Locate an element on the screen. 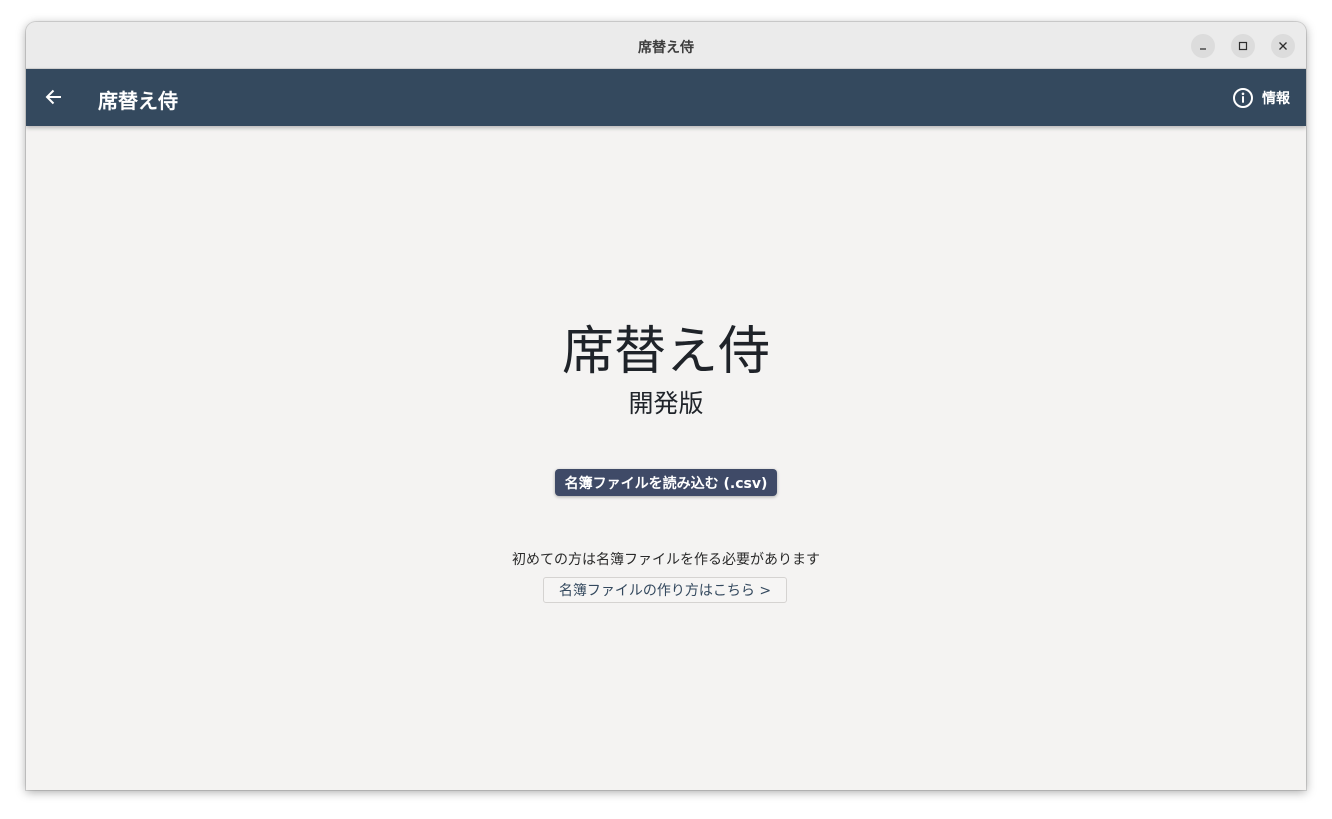 The image size is (1332, 819). load-roster-button: 名簿ファイルを読み込む (.csv) is located at coordinates (666, 482).